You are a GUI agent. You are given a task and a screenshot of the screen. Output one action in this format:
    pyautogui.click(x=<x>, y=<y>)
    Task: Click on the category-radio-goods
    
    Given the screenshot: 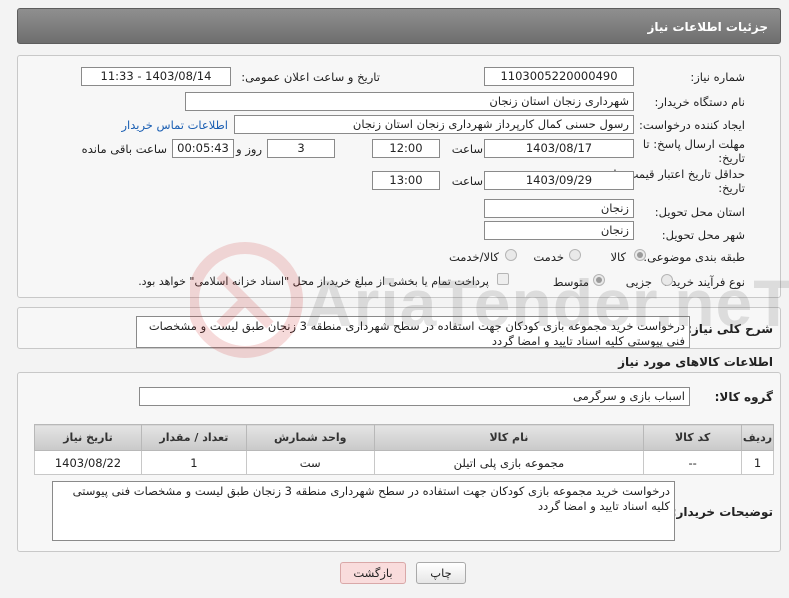 What is the action you would take?
    pyautogui.click(x=640, y=255)
    